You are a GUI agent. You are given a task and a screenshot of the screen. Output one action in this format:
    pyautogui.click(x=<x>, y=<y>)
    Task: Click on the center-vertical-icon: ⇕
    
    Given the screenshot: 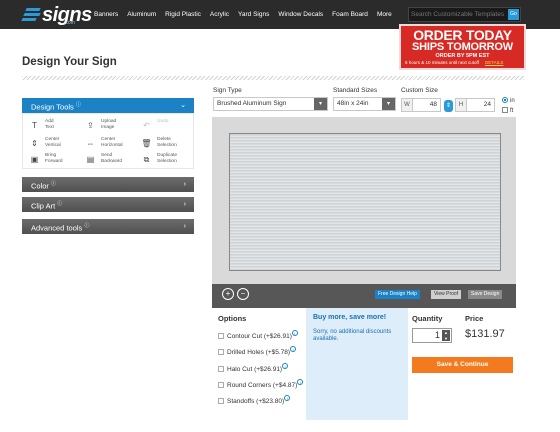 What is the action you would take?
    pyautogui.click(x=34, y=143)
    